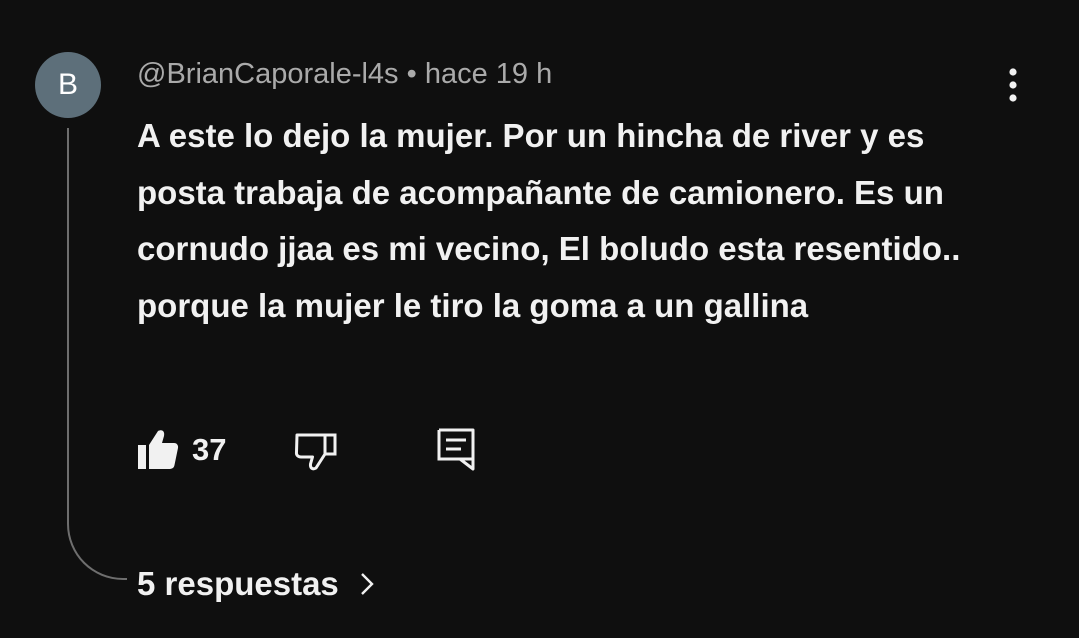 The image size is (1079, 638). I want to click on replies-label: 5 respuestas, so click(238, 583).